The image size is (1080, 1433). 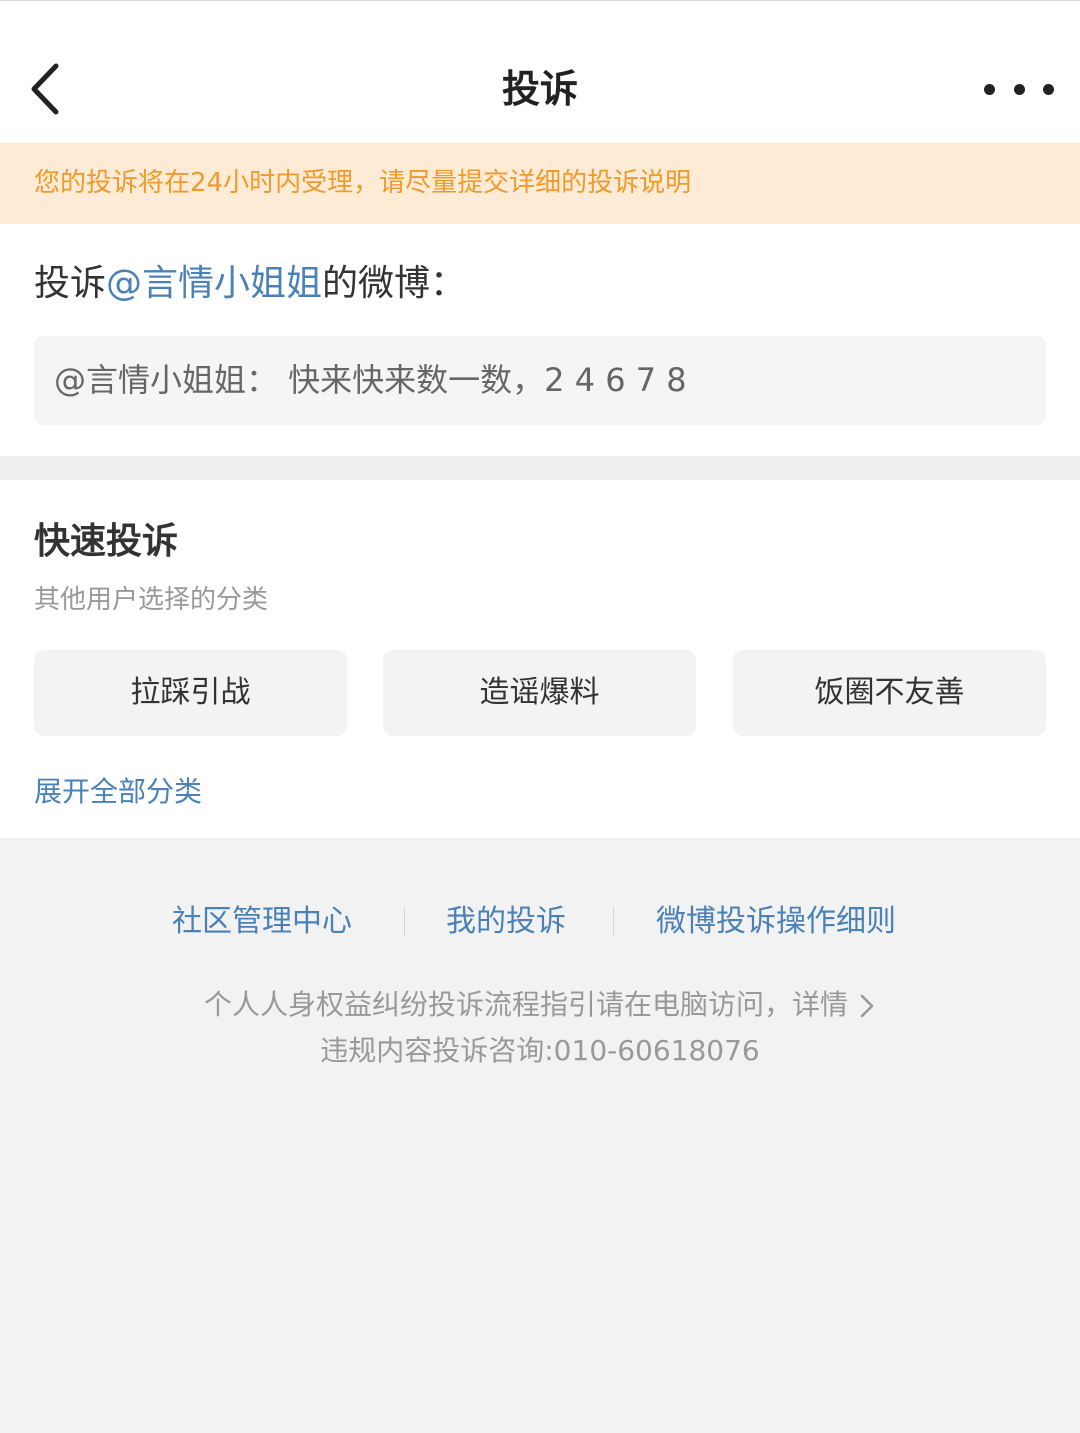 I want to click on top-navigation-bar: 投诉, so click(x=540, y=71).